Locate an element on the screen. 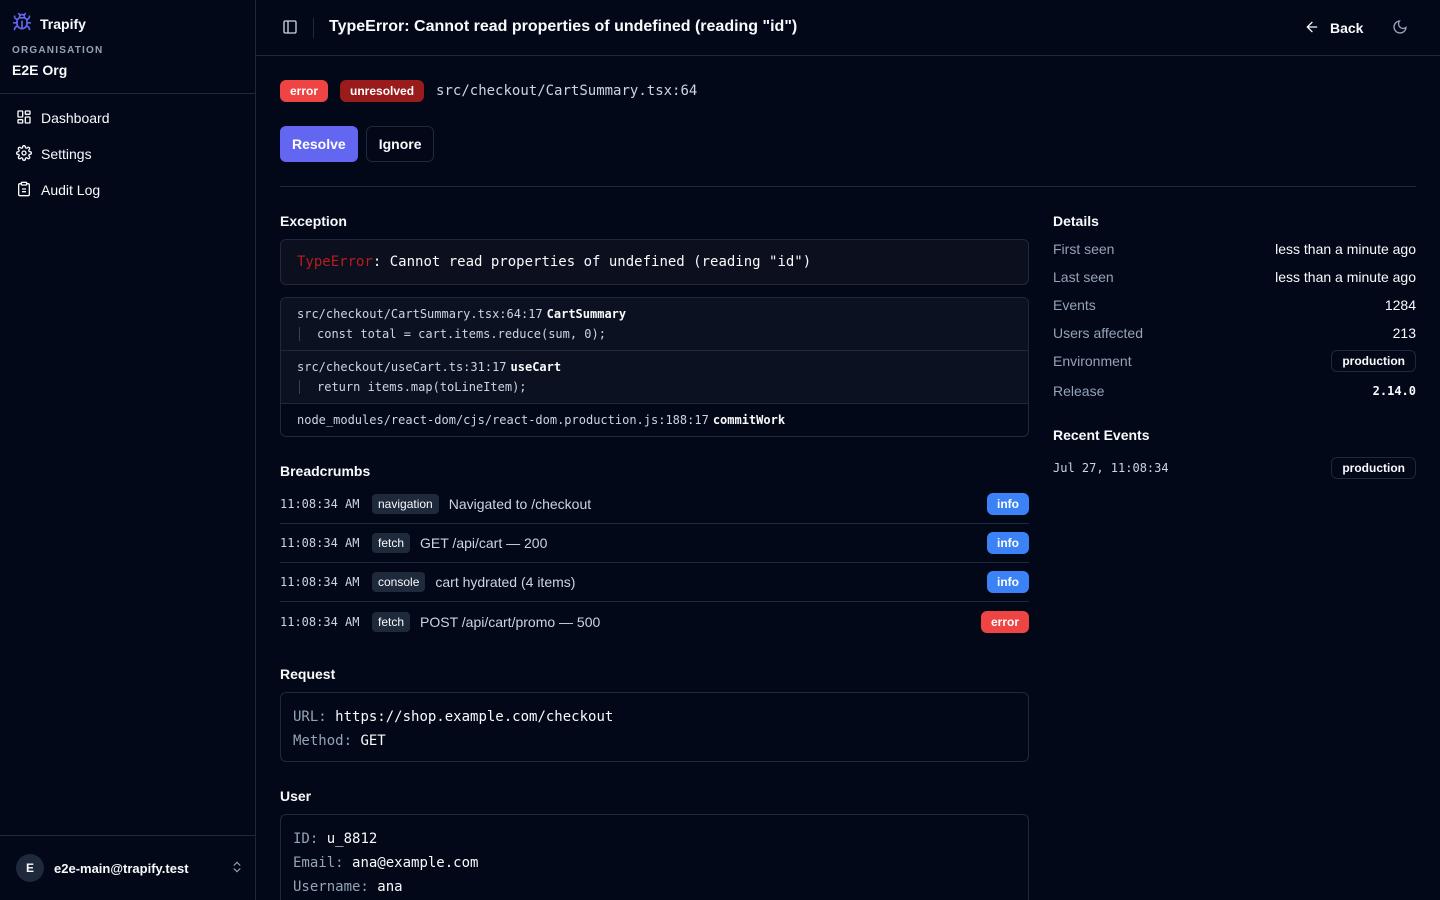 The image size is (1440, 900). issue-location: src/checkout/CartSummary.tsx:64 is located at coordinates (567, 91).